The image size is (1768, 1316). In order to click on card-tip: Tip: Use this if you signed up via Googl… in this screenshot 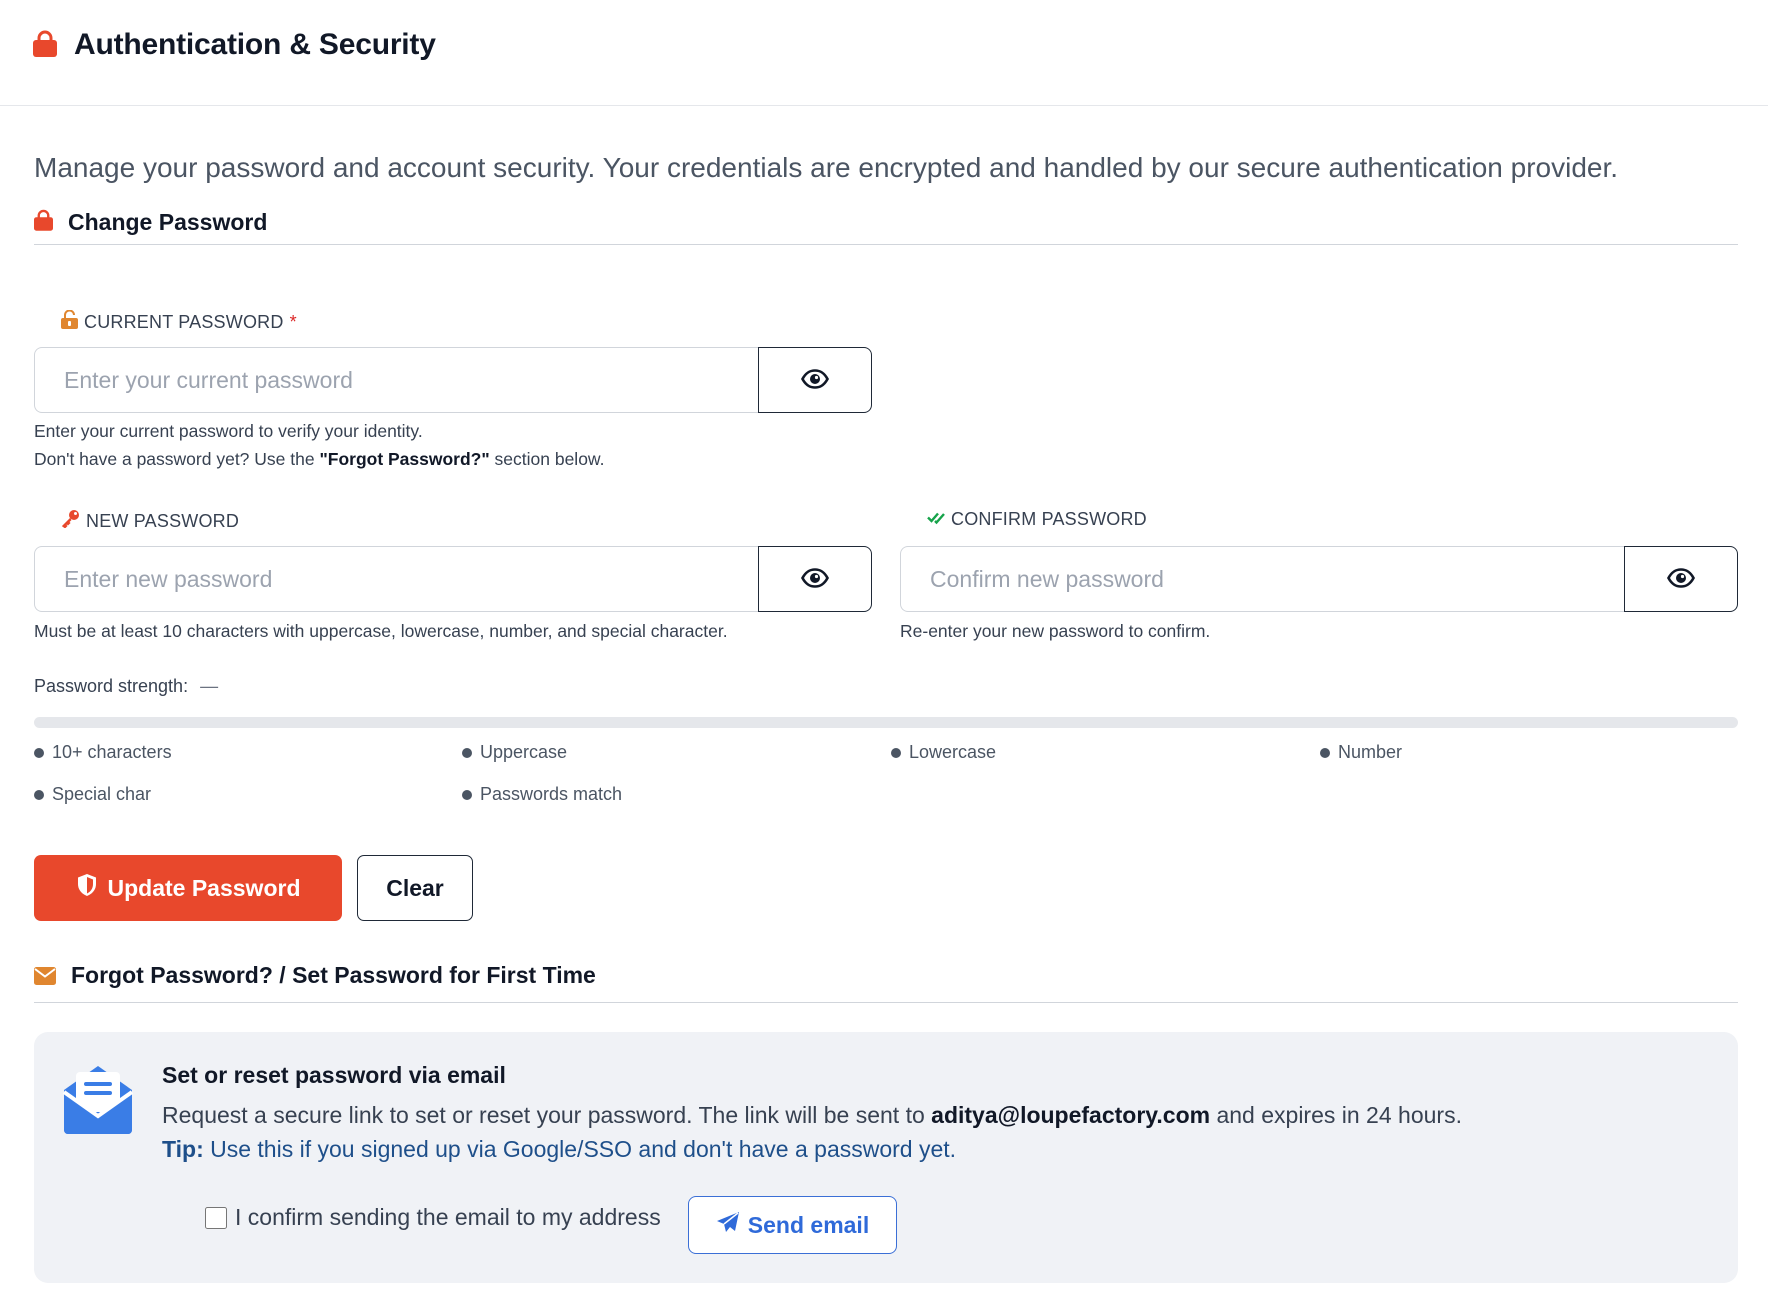, I will do `click(559, 1149)`.